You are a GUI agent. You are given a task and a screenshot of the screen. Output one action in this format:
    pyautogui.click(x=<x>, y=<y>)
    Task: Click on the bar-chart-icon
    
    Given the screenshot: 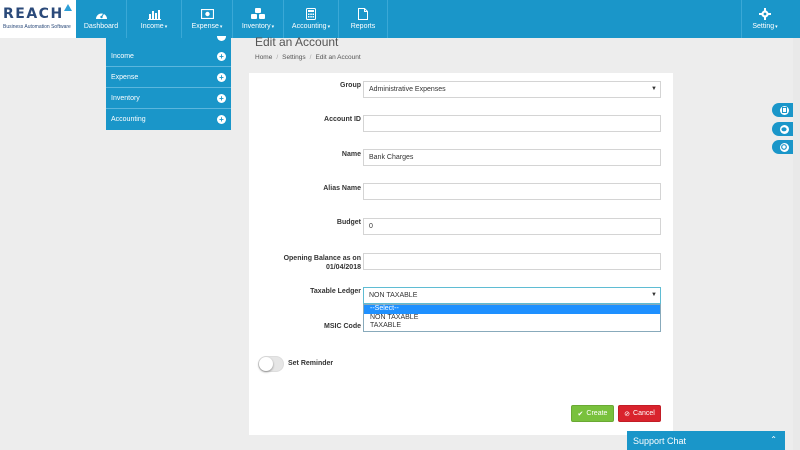 What is the action you would take?
    pyautogui.click(x=154, y=14)
    